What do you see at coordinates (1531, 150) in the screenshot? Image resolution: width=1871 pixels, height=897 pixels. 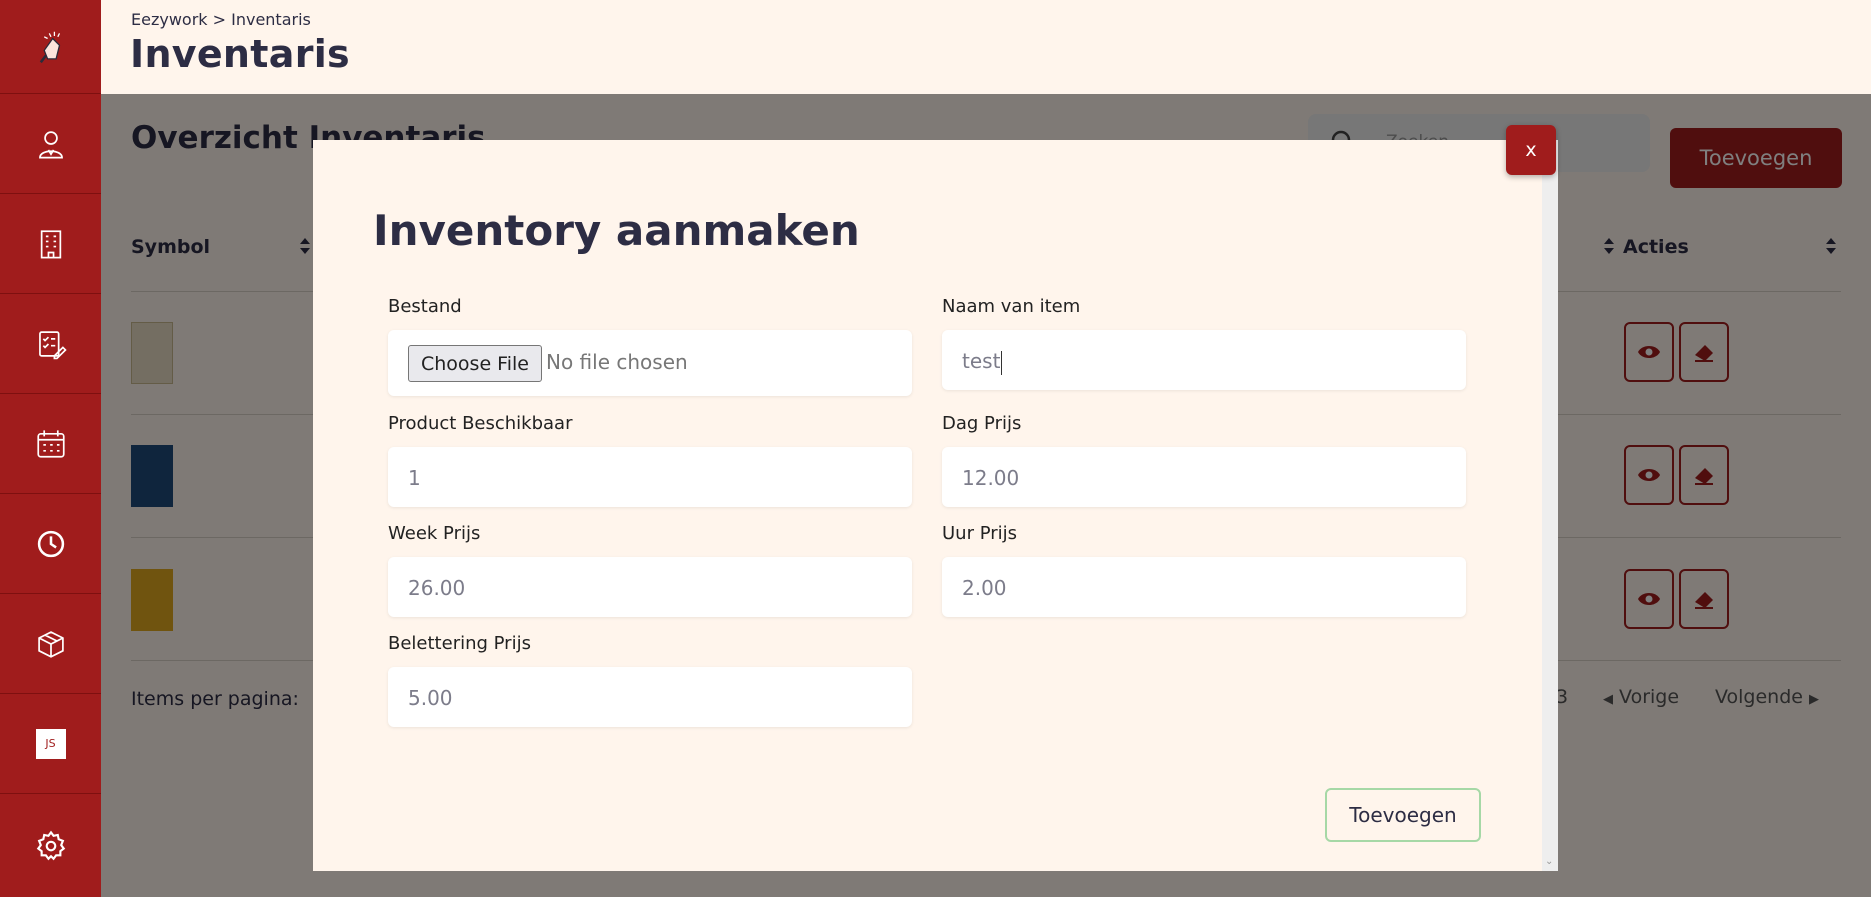 I see `close-modal-button: x` at bounding box center [1531, 150].